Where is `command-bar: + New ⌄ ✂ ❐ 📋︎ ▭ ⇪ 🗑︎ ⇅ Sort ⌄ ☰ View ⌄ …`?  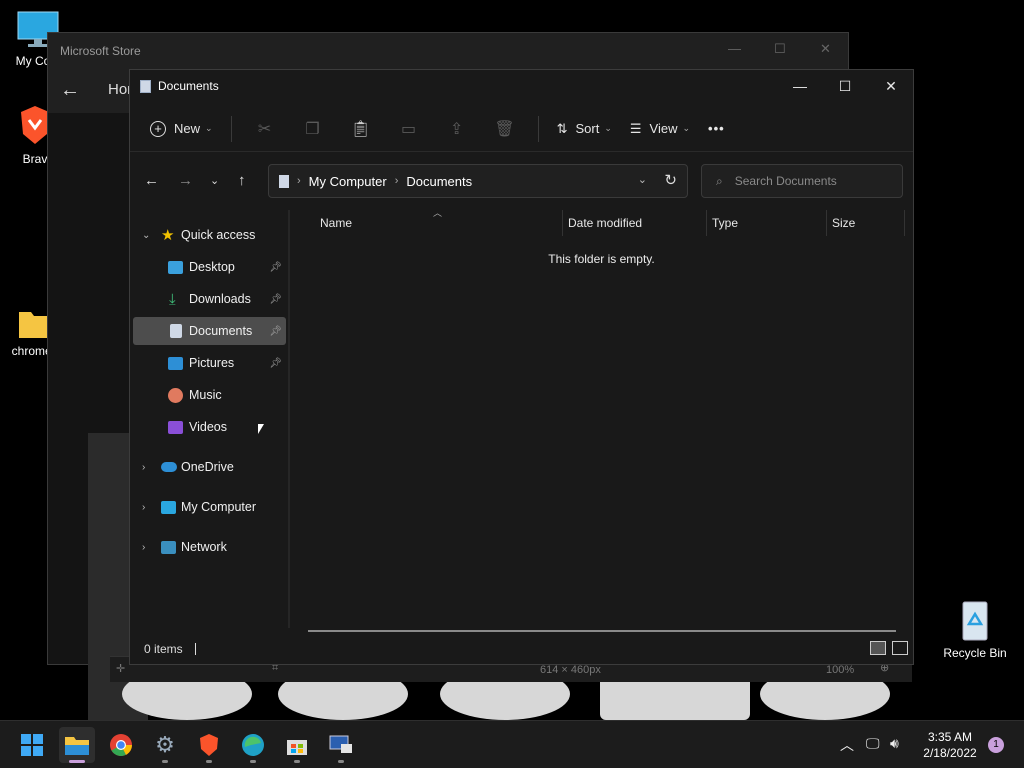
command-bar: + New ⌄ ✂ ❐ 📋︎ ▭ ⇪ 🗑︎ ⇅ Sort ⌄ ☰ View ⌄ … is located at coordinates (521, 129).